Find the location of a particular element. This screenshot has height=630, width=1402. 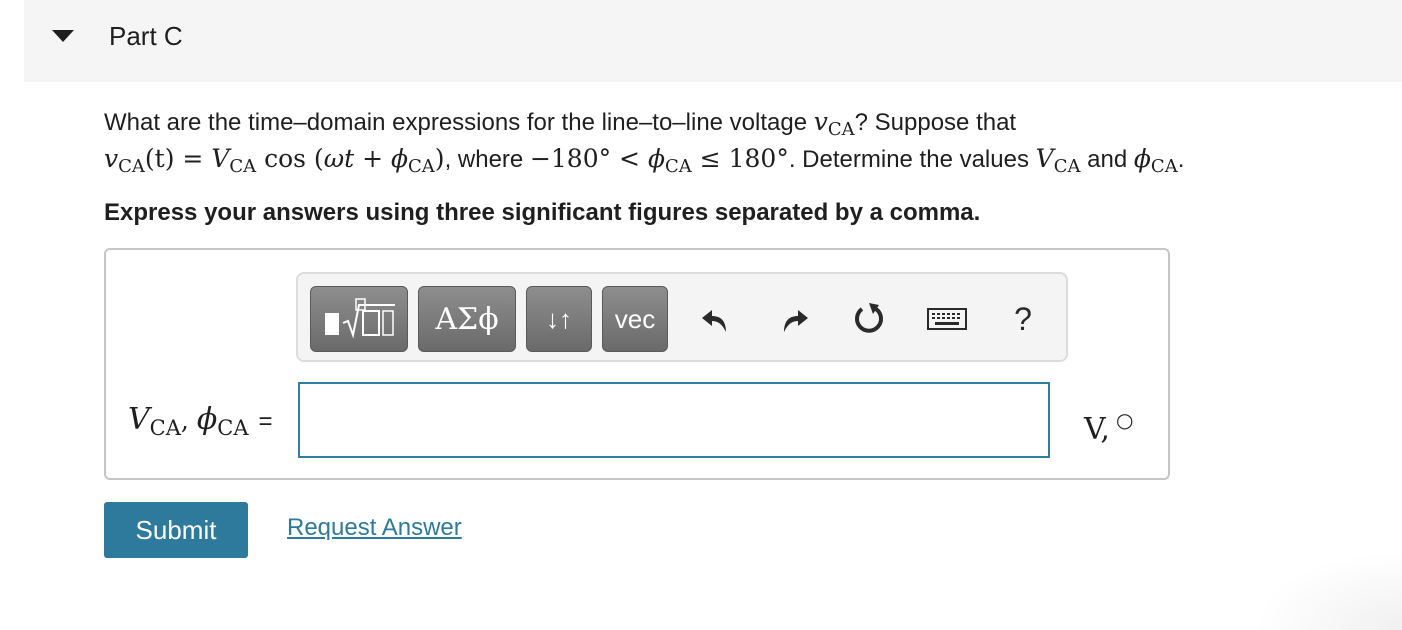

subscript-superscript-button: ↓↑ is located at coordinates (559, 319).